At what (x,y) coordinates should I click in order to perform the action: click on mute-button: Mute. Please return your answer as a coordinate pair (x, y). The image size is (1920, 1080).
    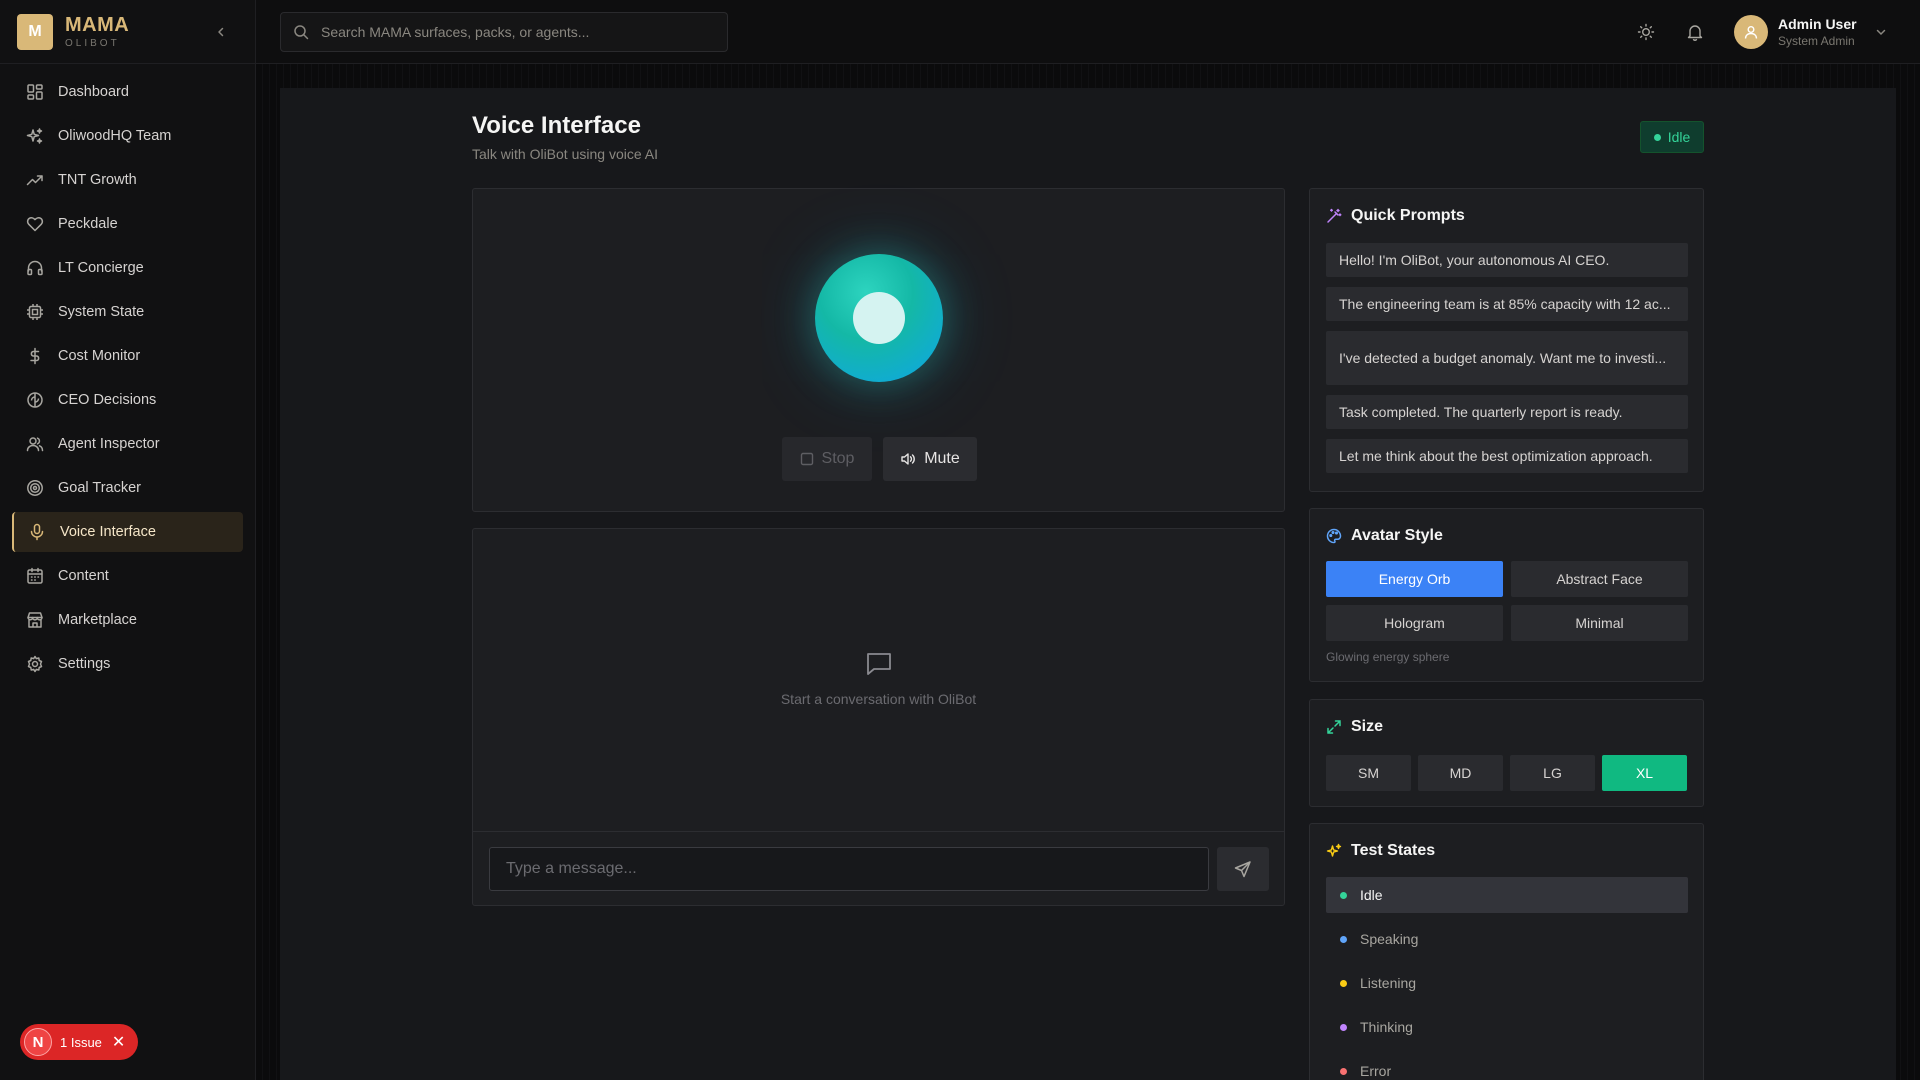
    Looking at the image, I should click on (930, 459).